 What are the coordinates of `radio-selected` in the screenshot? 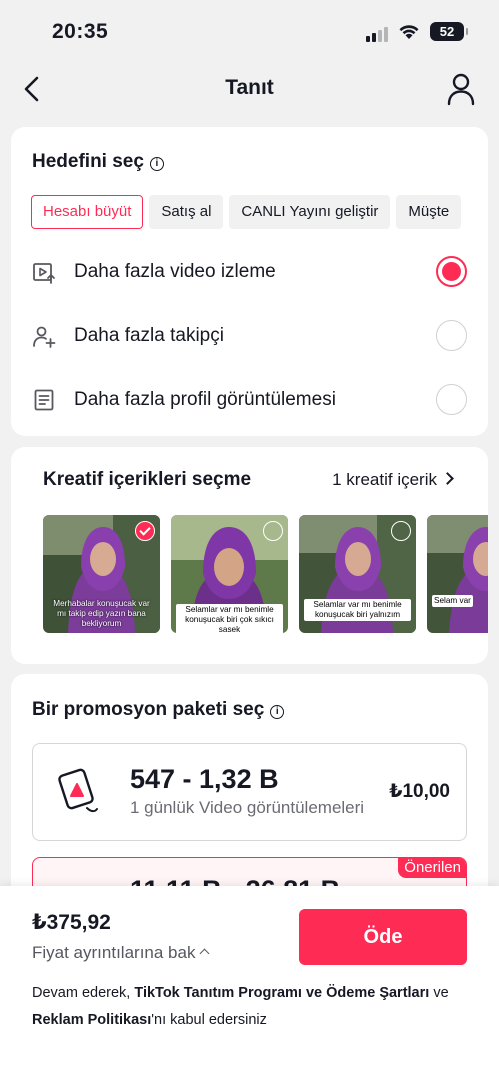 It's located at (451, 271).